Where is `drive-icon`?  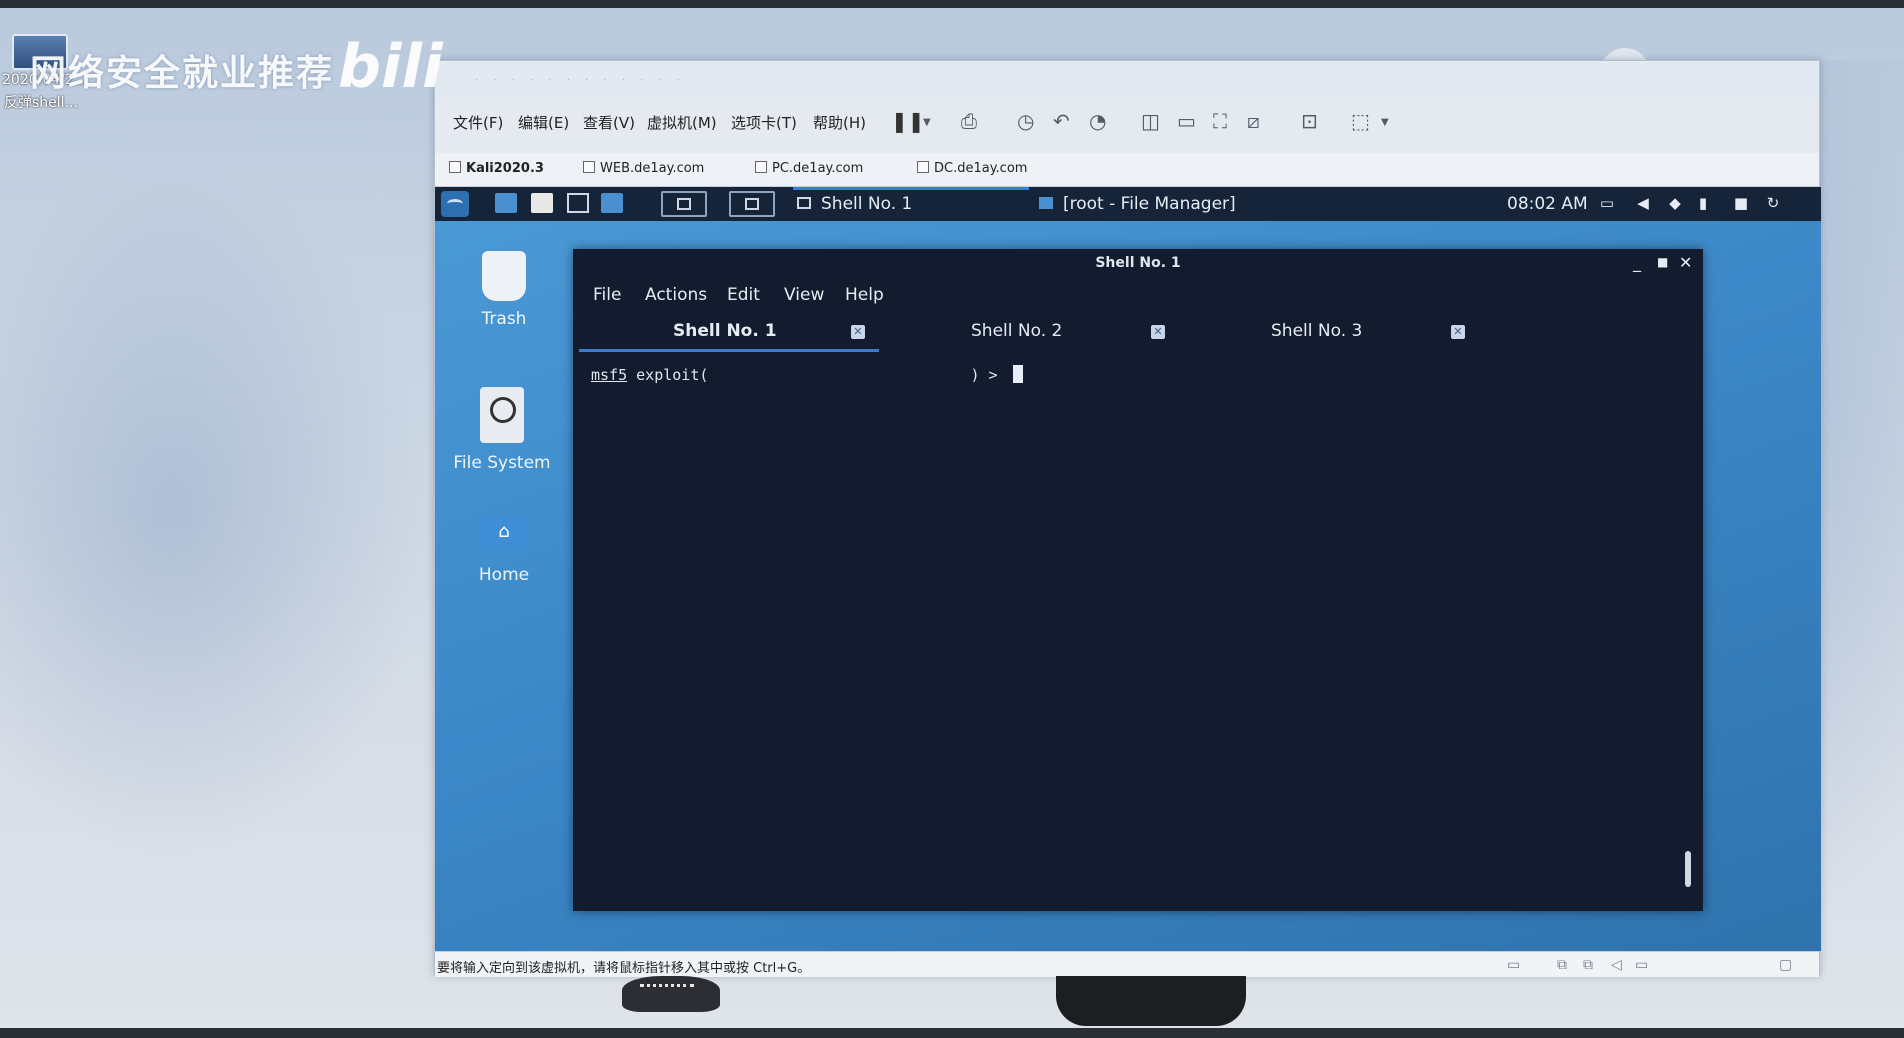 drive-icon is located at coordinates (502, 415).